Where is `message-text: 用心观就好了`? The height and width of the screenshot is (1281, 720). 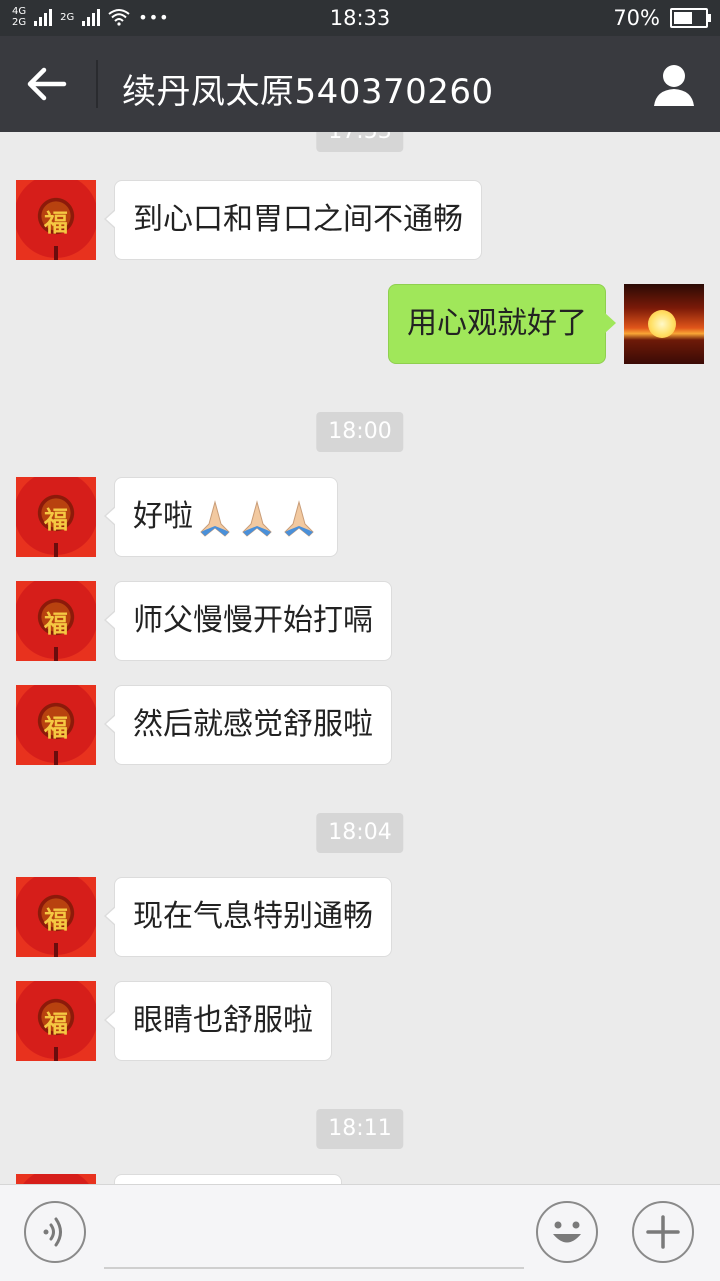 message-text: 用心观就好了 is located at coordinates (497, 323).